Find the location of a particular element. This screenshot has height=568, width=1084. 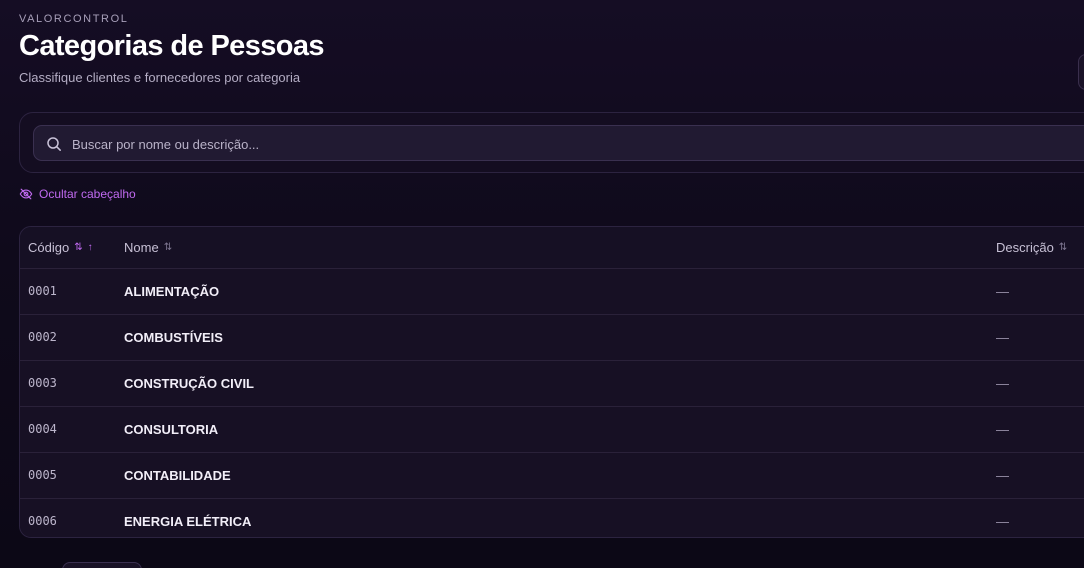

hide-header-toggle: Ocultar cabeçalho is located at coordinates (77, 194).